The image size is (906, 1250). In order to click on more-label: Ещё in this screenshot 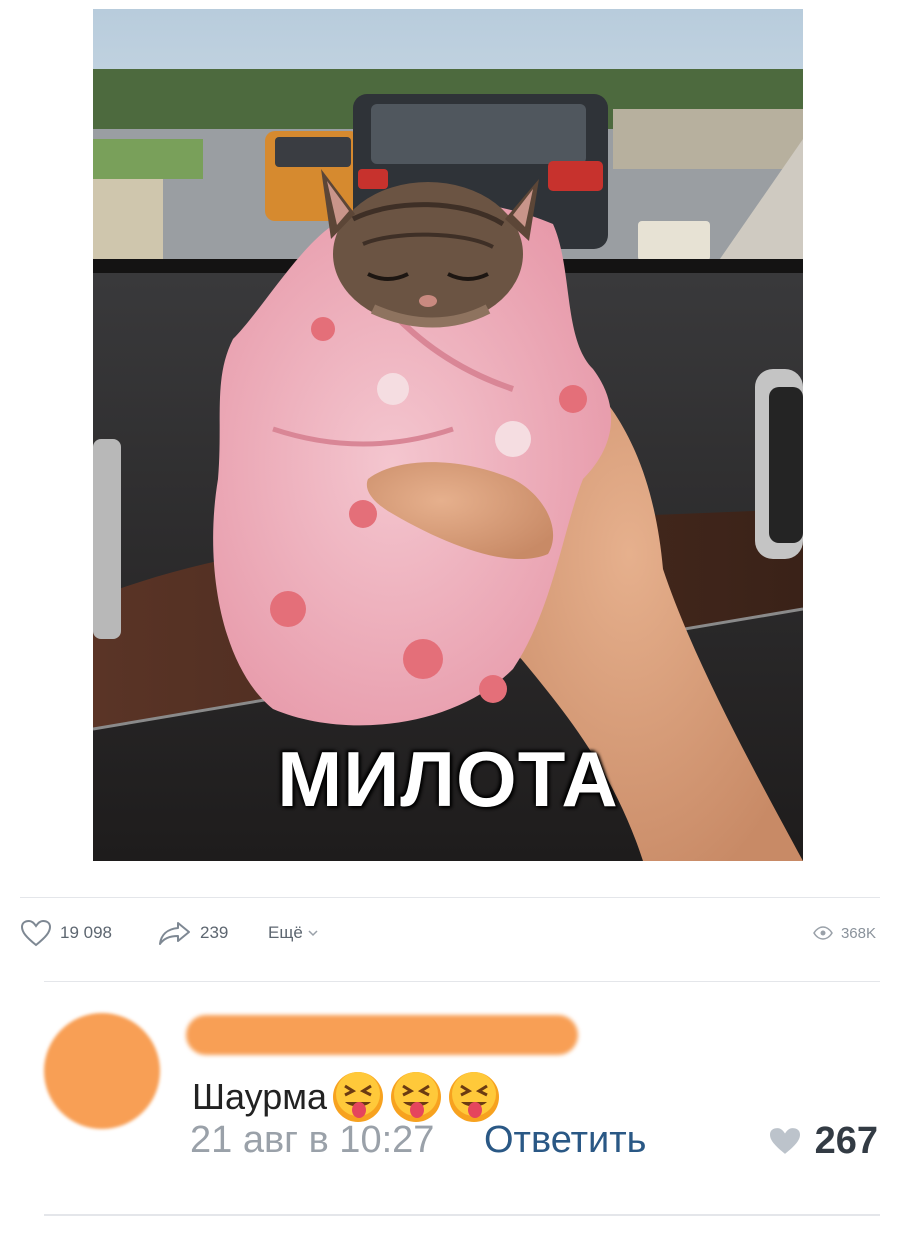, I will do `click(285, 932)`.